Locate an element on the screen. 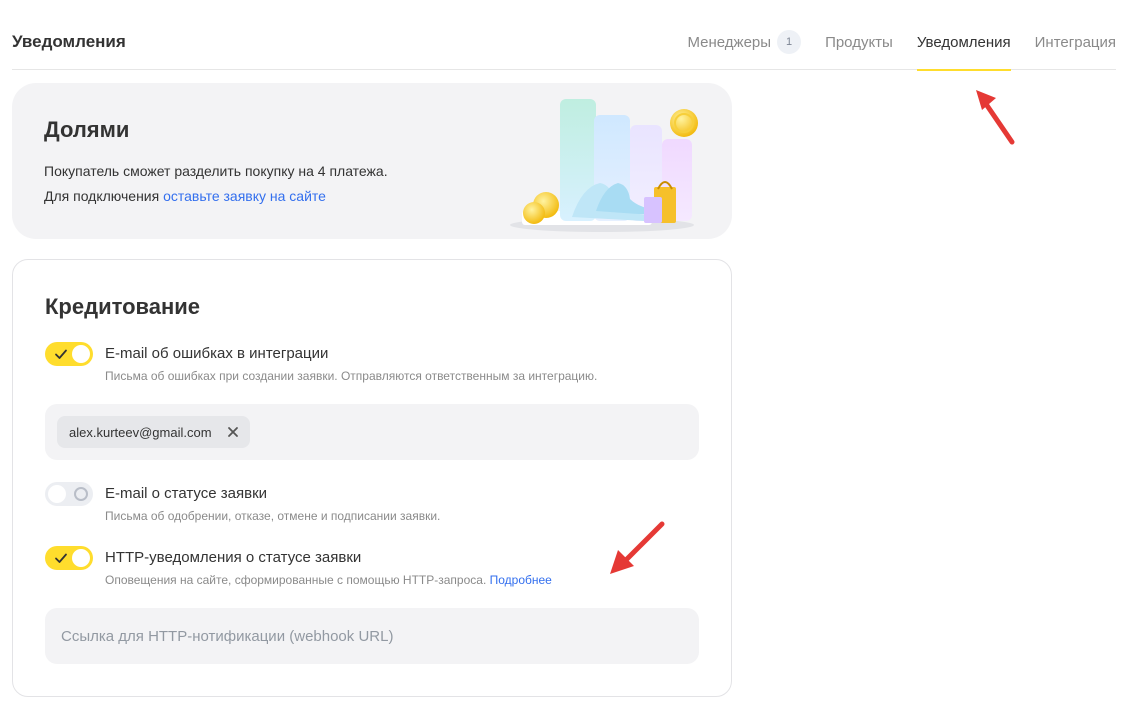 The height and width of the screenshot is (704, 1141). tab-products-label: Продукты is located at coordinates (859, 42).